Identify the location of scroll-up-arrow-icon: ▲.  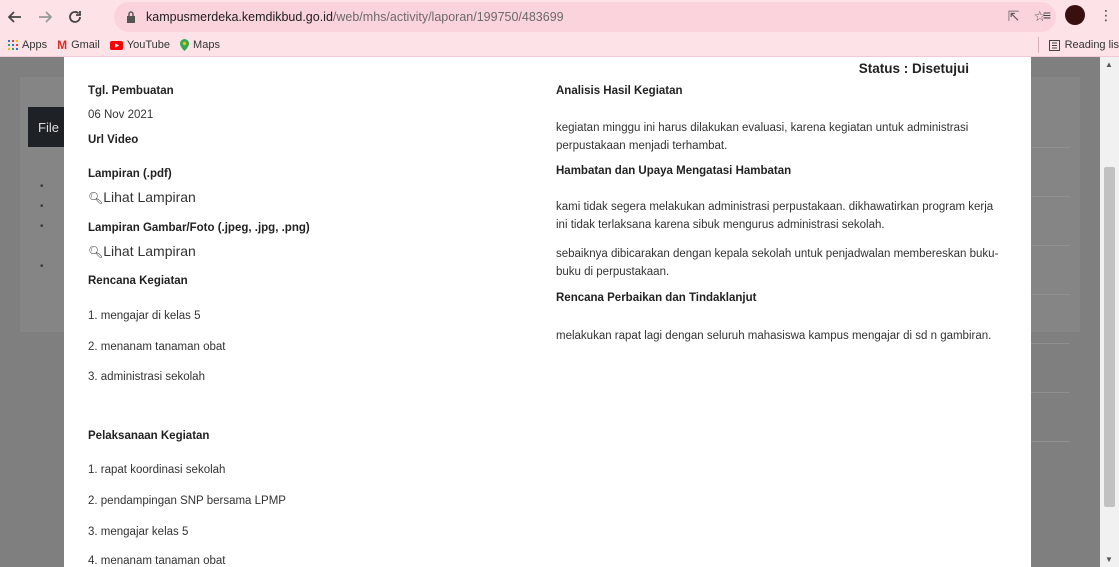
(1109, 64).